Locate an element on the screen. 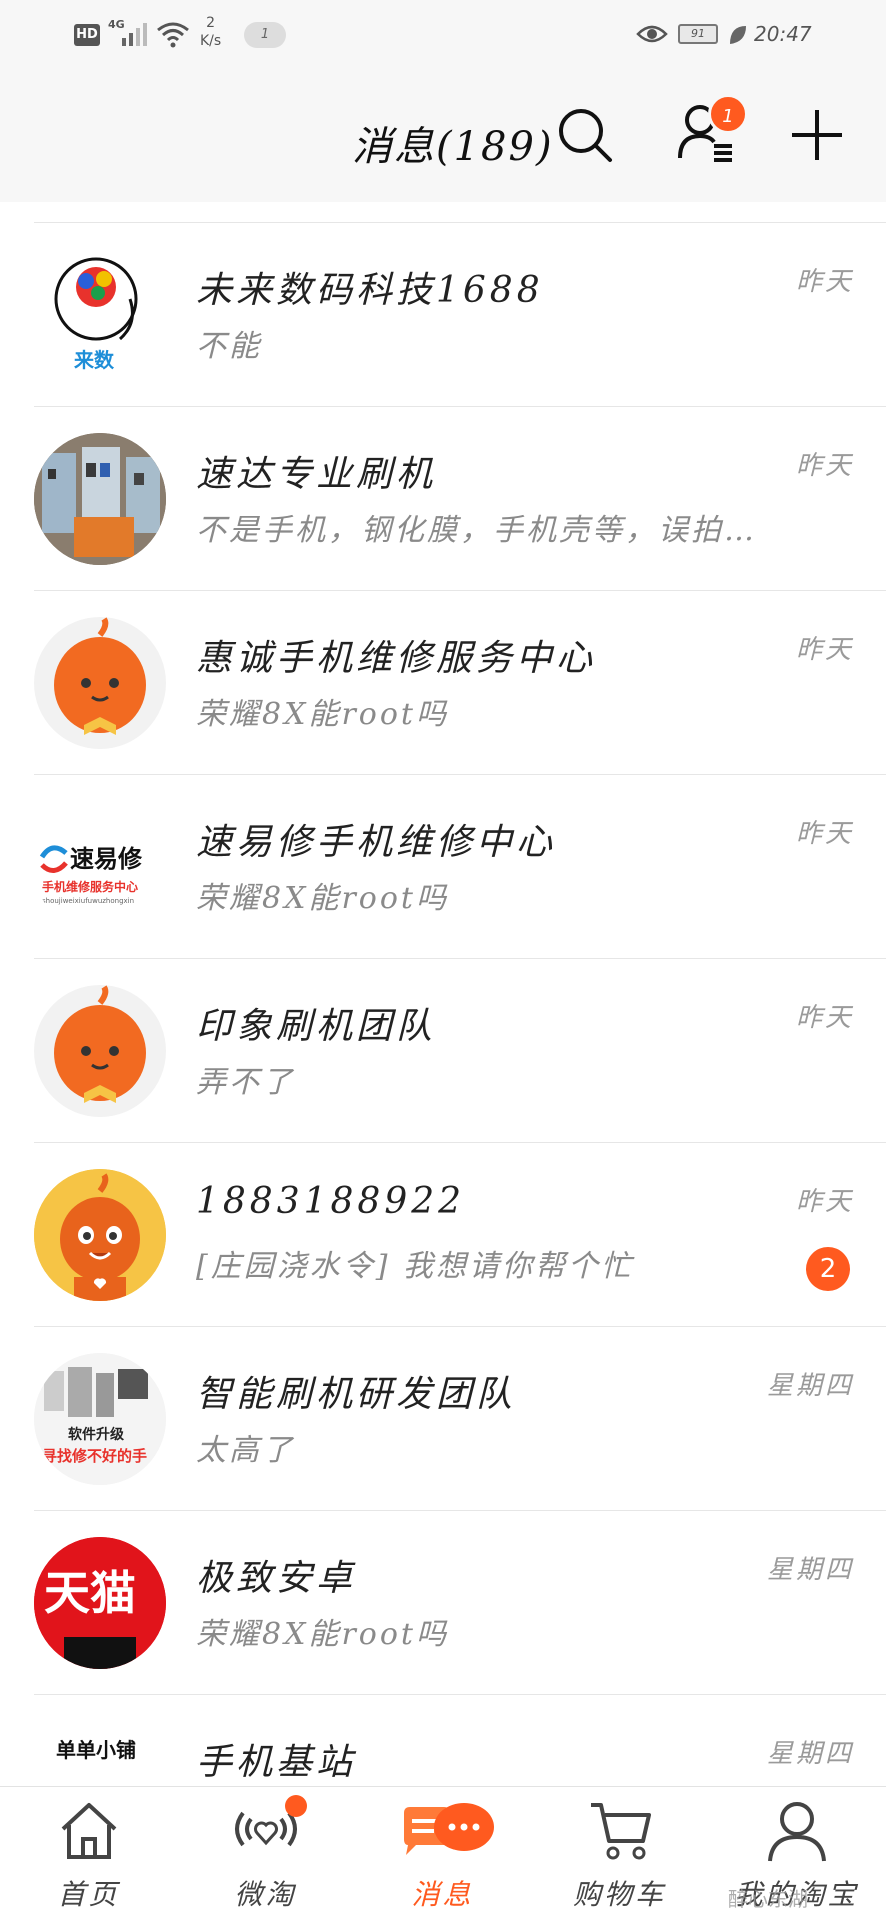 The image size is (886, 1920). tab-cart: 购物车 is located at coordinates (619, 1853).